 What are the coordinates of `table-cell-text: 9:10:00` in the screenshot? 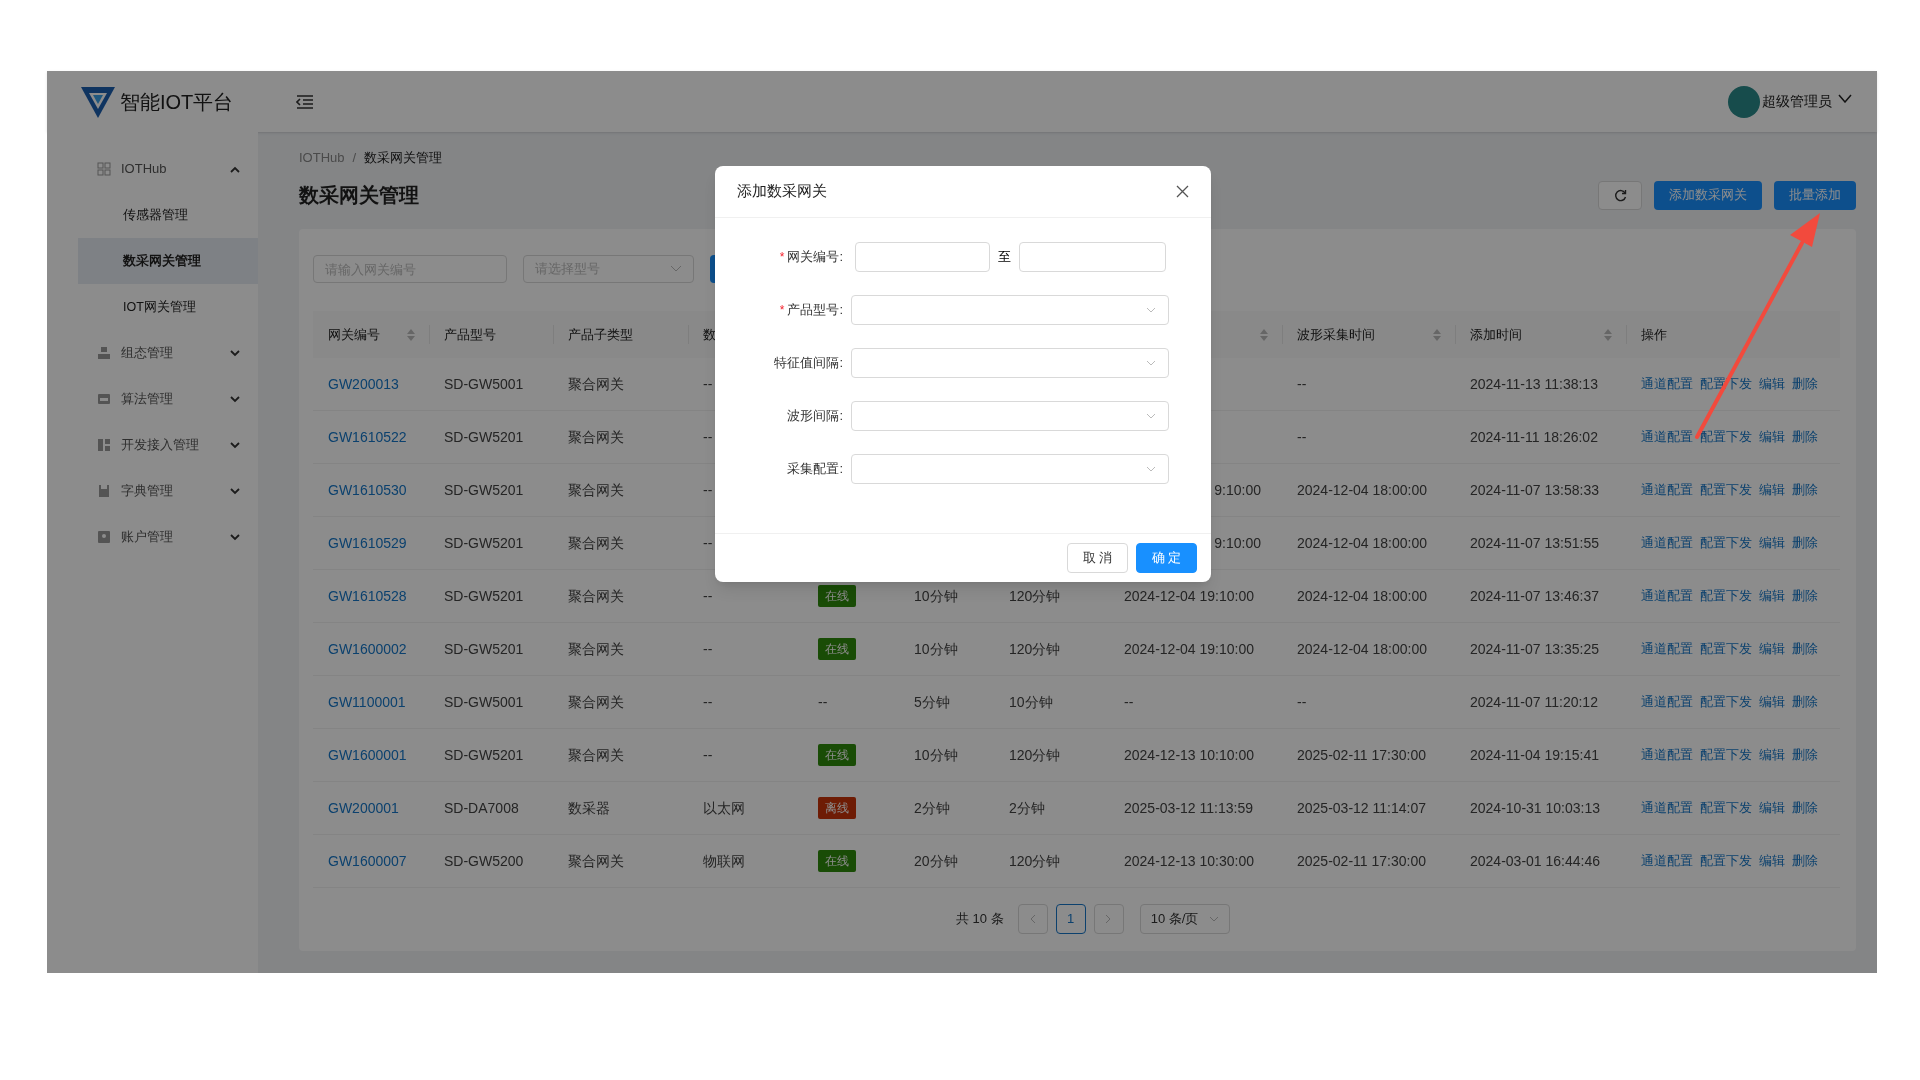 It's located at (1237, 490).